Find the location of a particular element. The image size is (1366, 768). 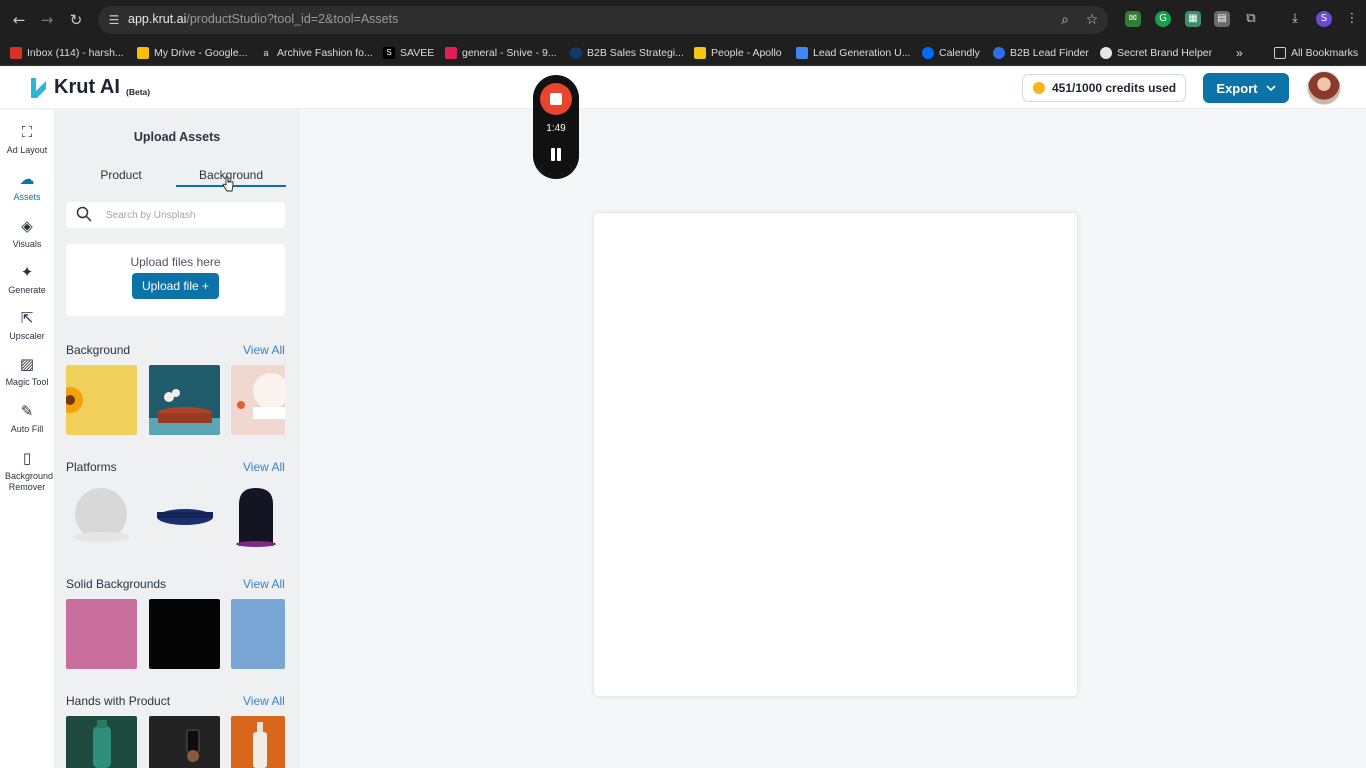

download-icon: ⤓ is located at coordinates (1295, 19).